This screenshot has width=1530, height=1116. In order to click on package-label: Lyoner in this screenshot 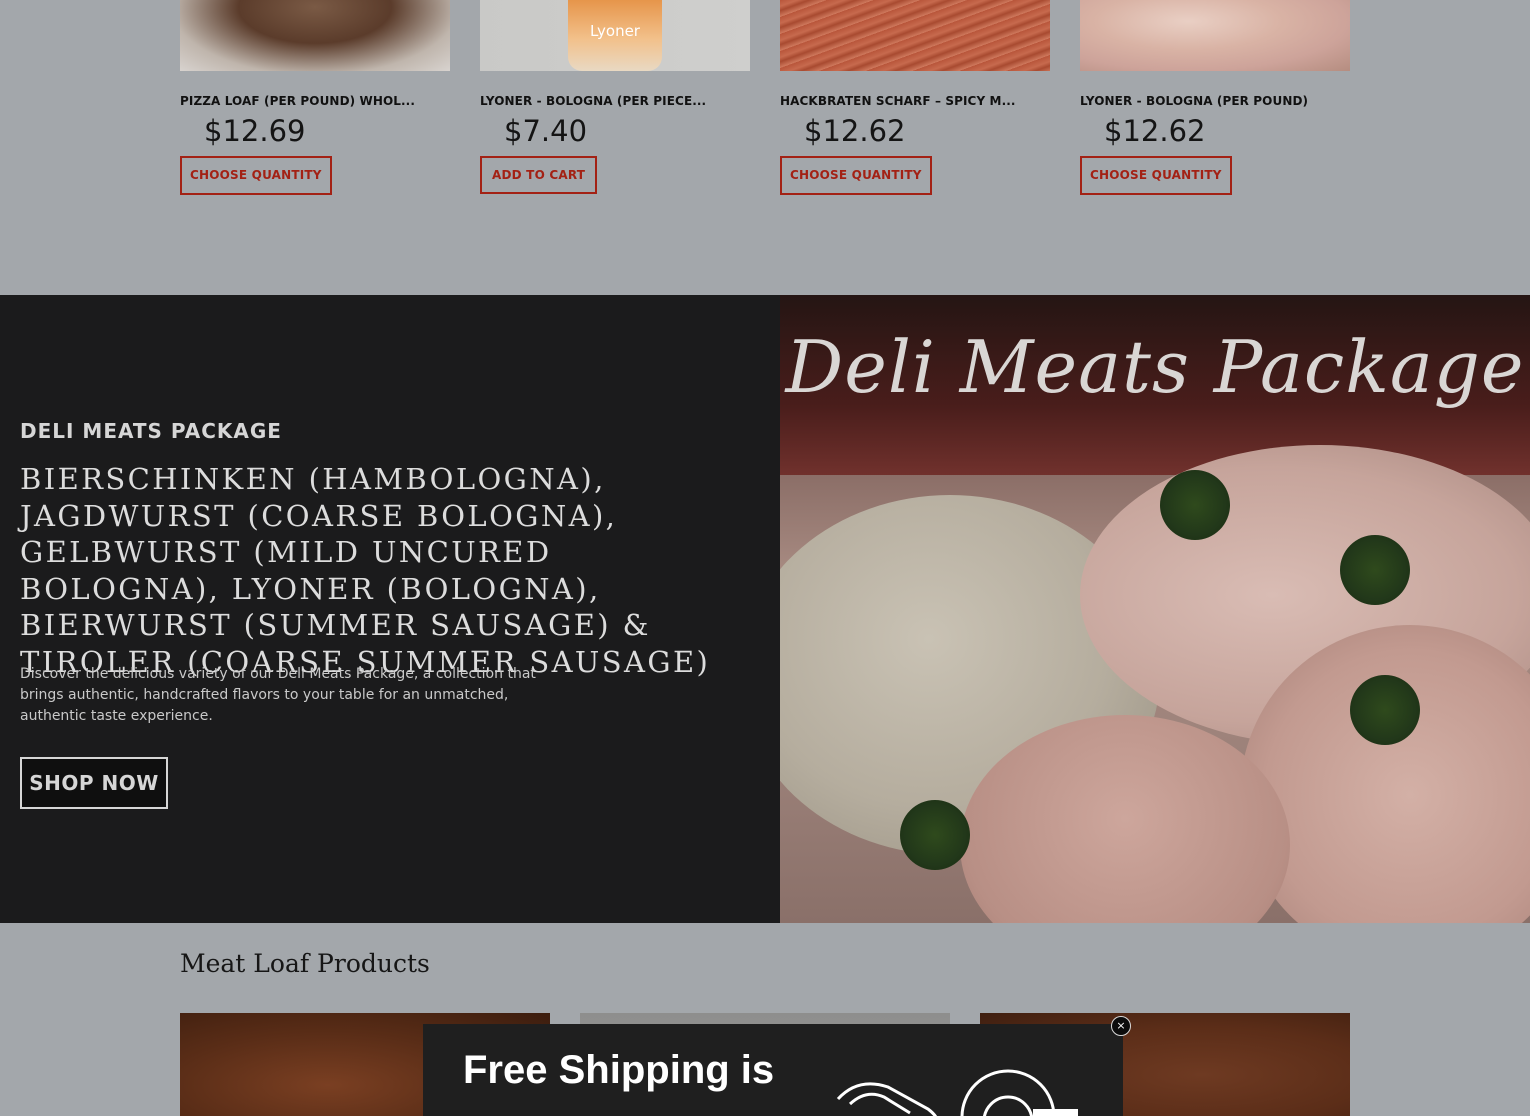, I will do `click(615, 31)`.